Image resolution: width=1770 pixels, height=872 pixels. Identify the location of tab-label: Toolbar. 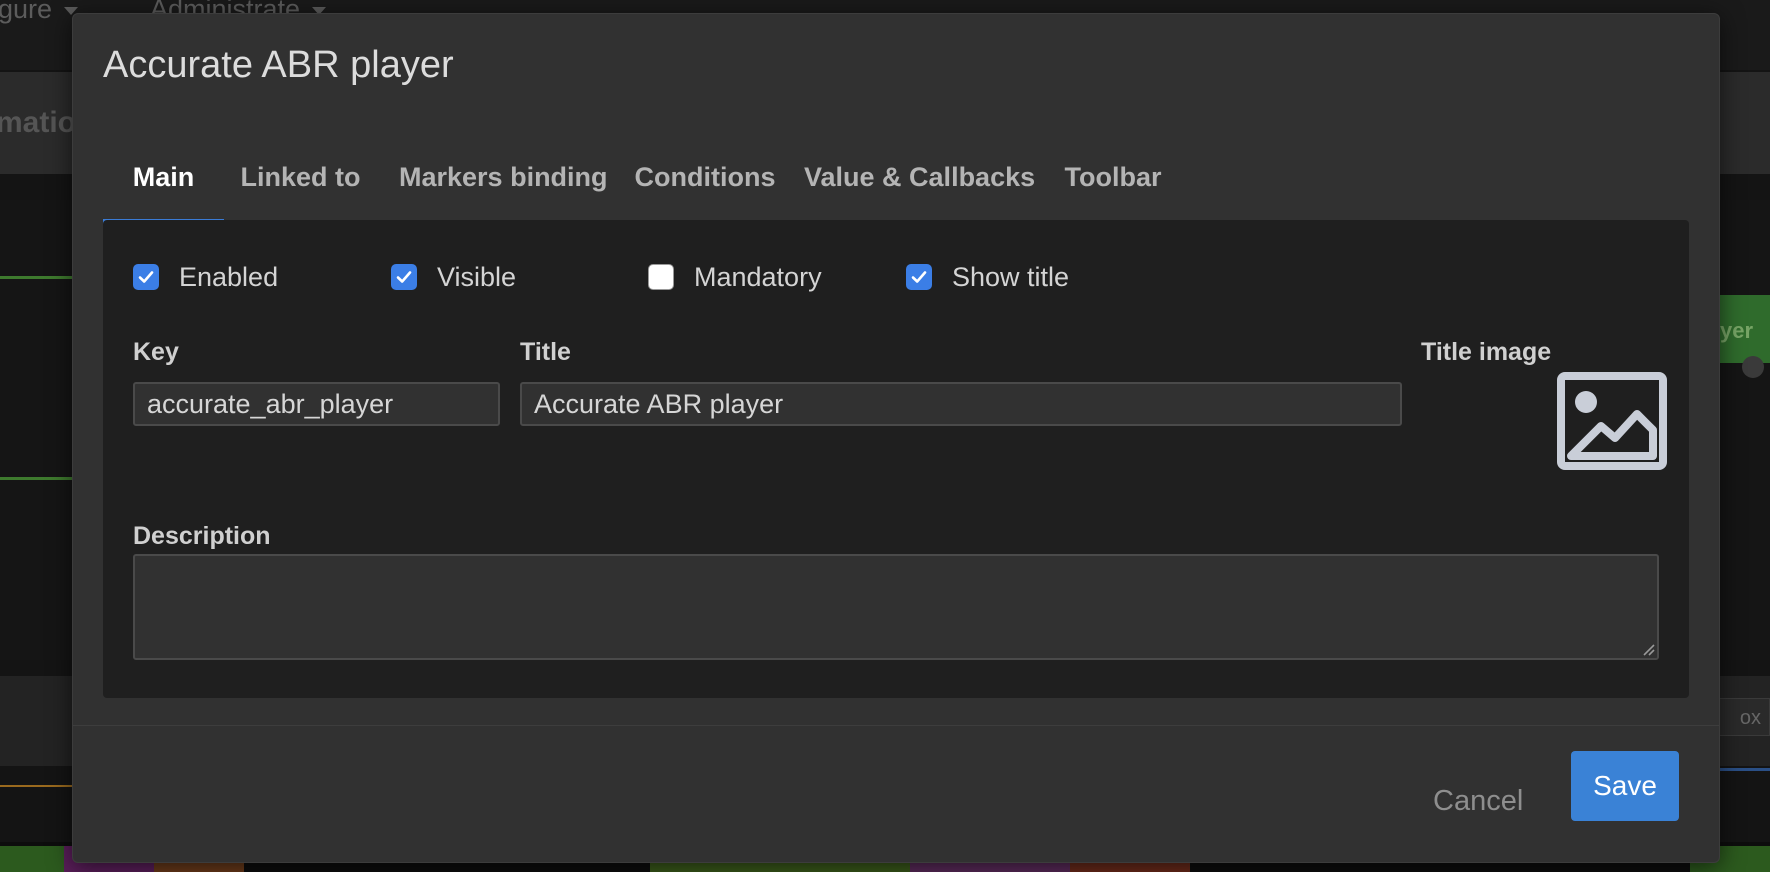
(1113, 177).